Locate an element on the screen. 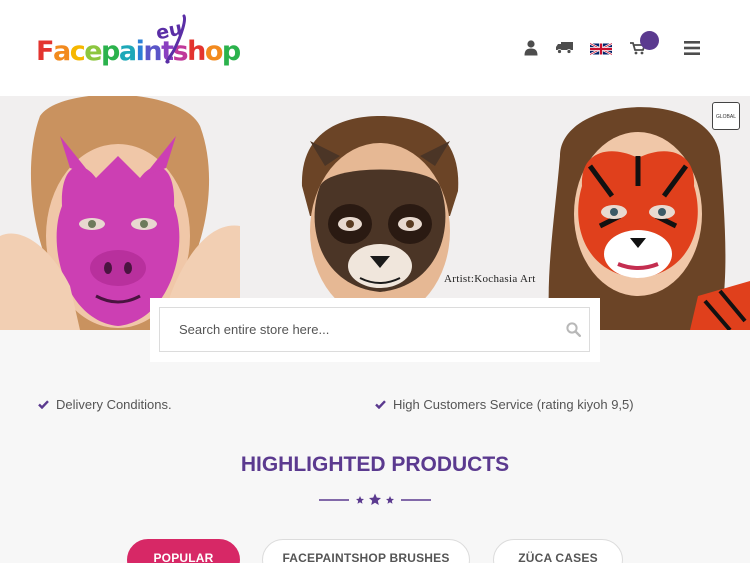  stars-divider is located at coordinates (375, 499).